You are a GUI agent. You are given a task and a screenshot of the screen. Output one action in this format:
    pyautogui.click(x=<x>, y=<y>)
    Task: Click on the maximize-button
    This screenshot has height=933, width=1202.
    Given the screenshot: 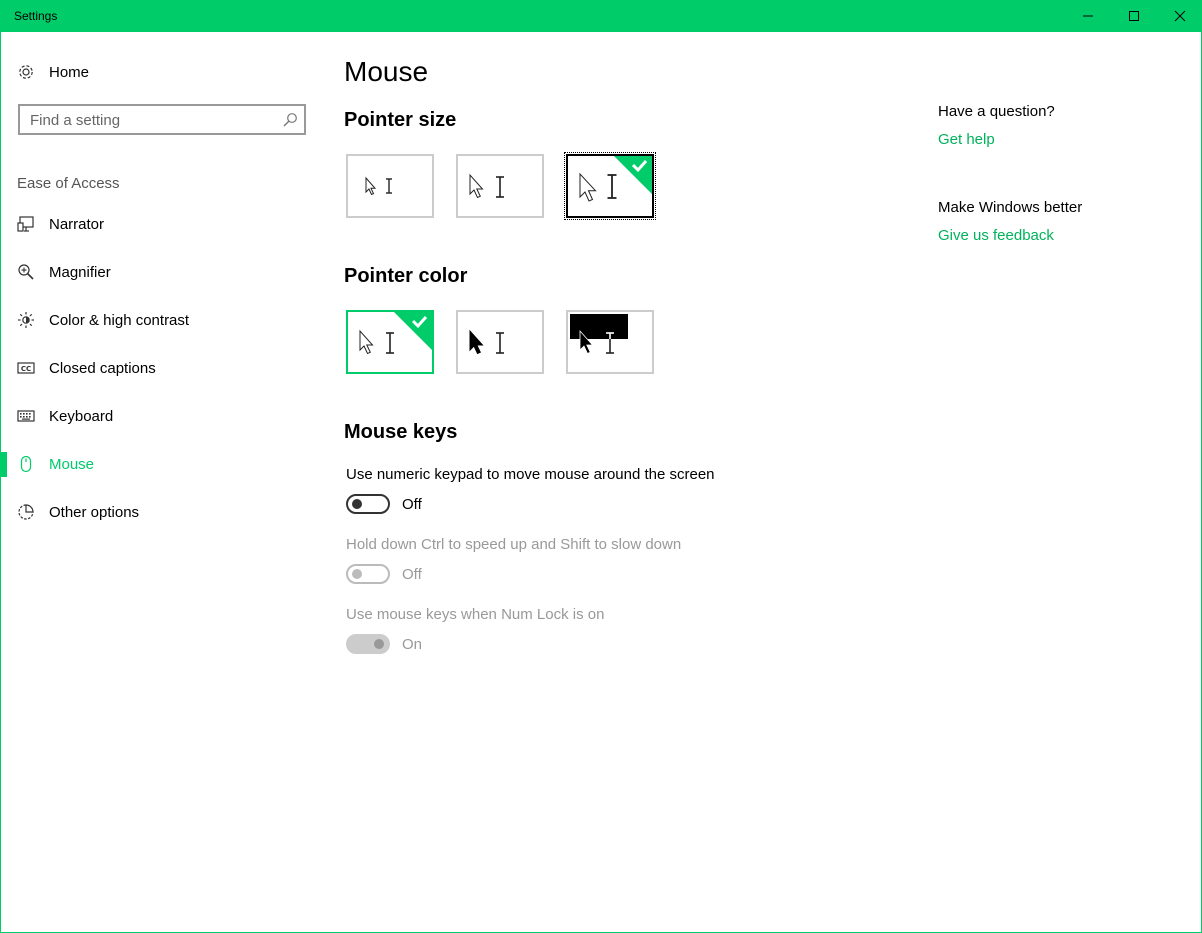 What is the action you would take?
    pyautogui.click(x=1134, y=16)
    